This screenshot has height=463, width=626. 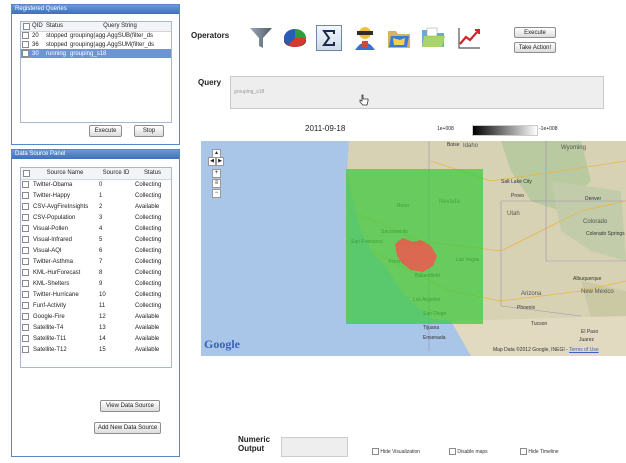 I want to click on map-state-label: Arizona, so click(x=531, y=294).